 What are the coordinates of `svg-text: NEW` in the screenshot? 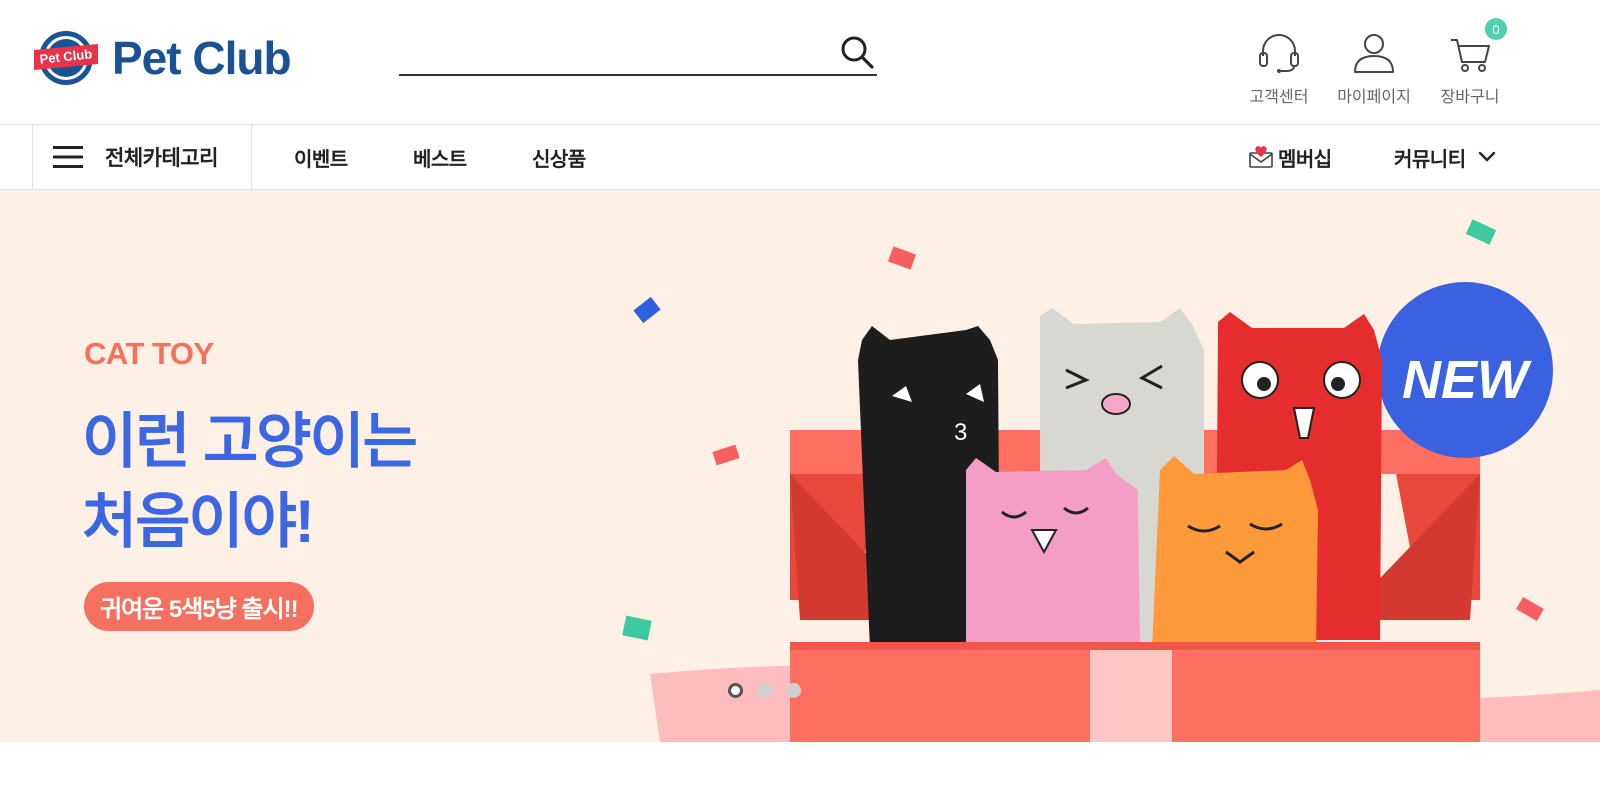 It's located at (1467, 380).